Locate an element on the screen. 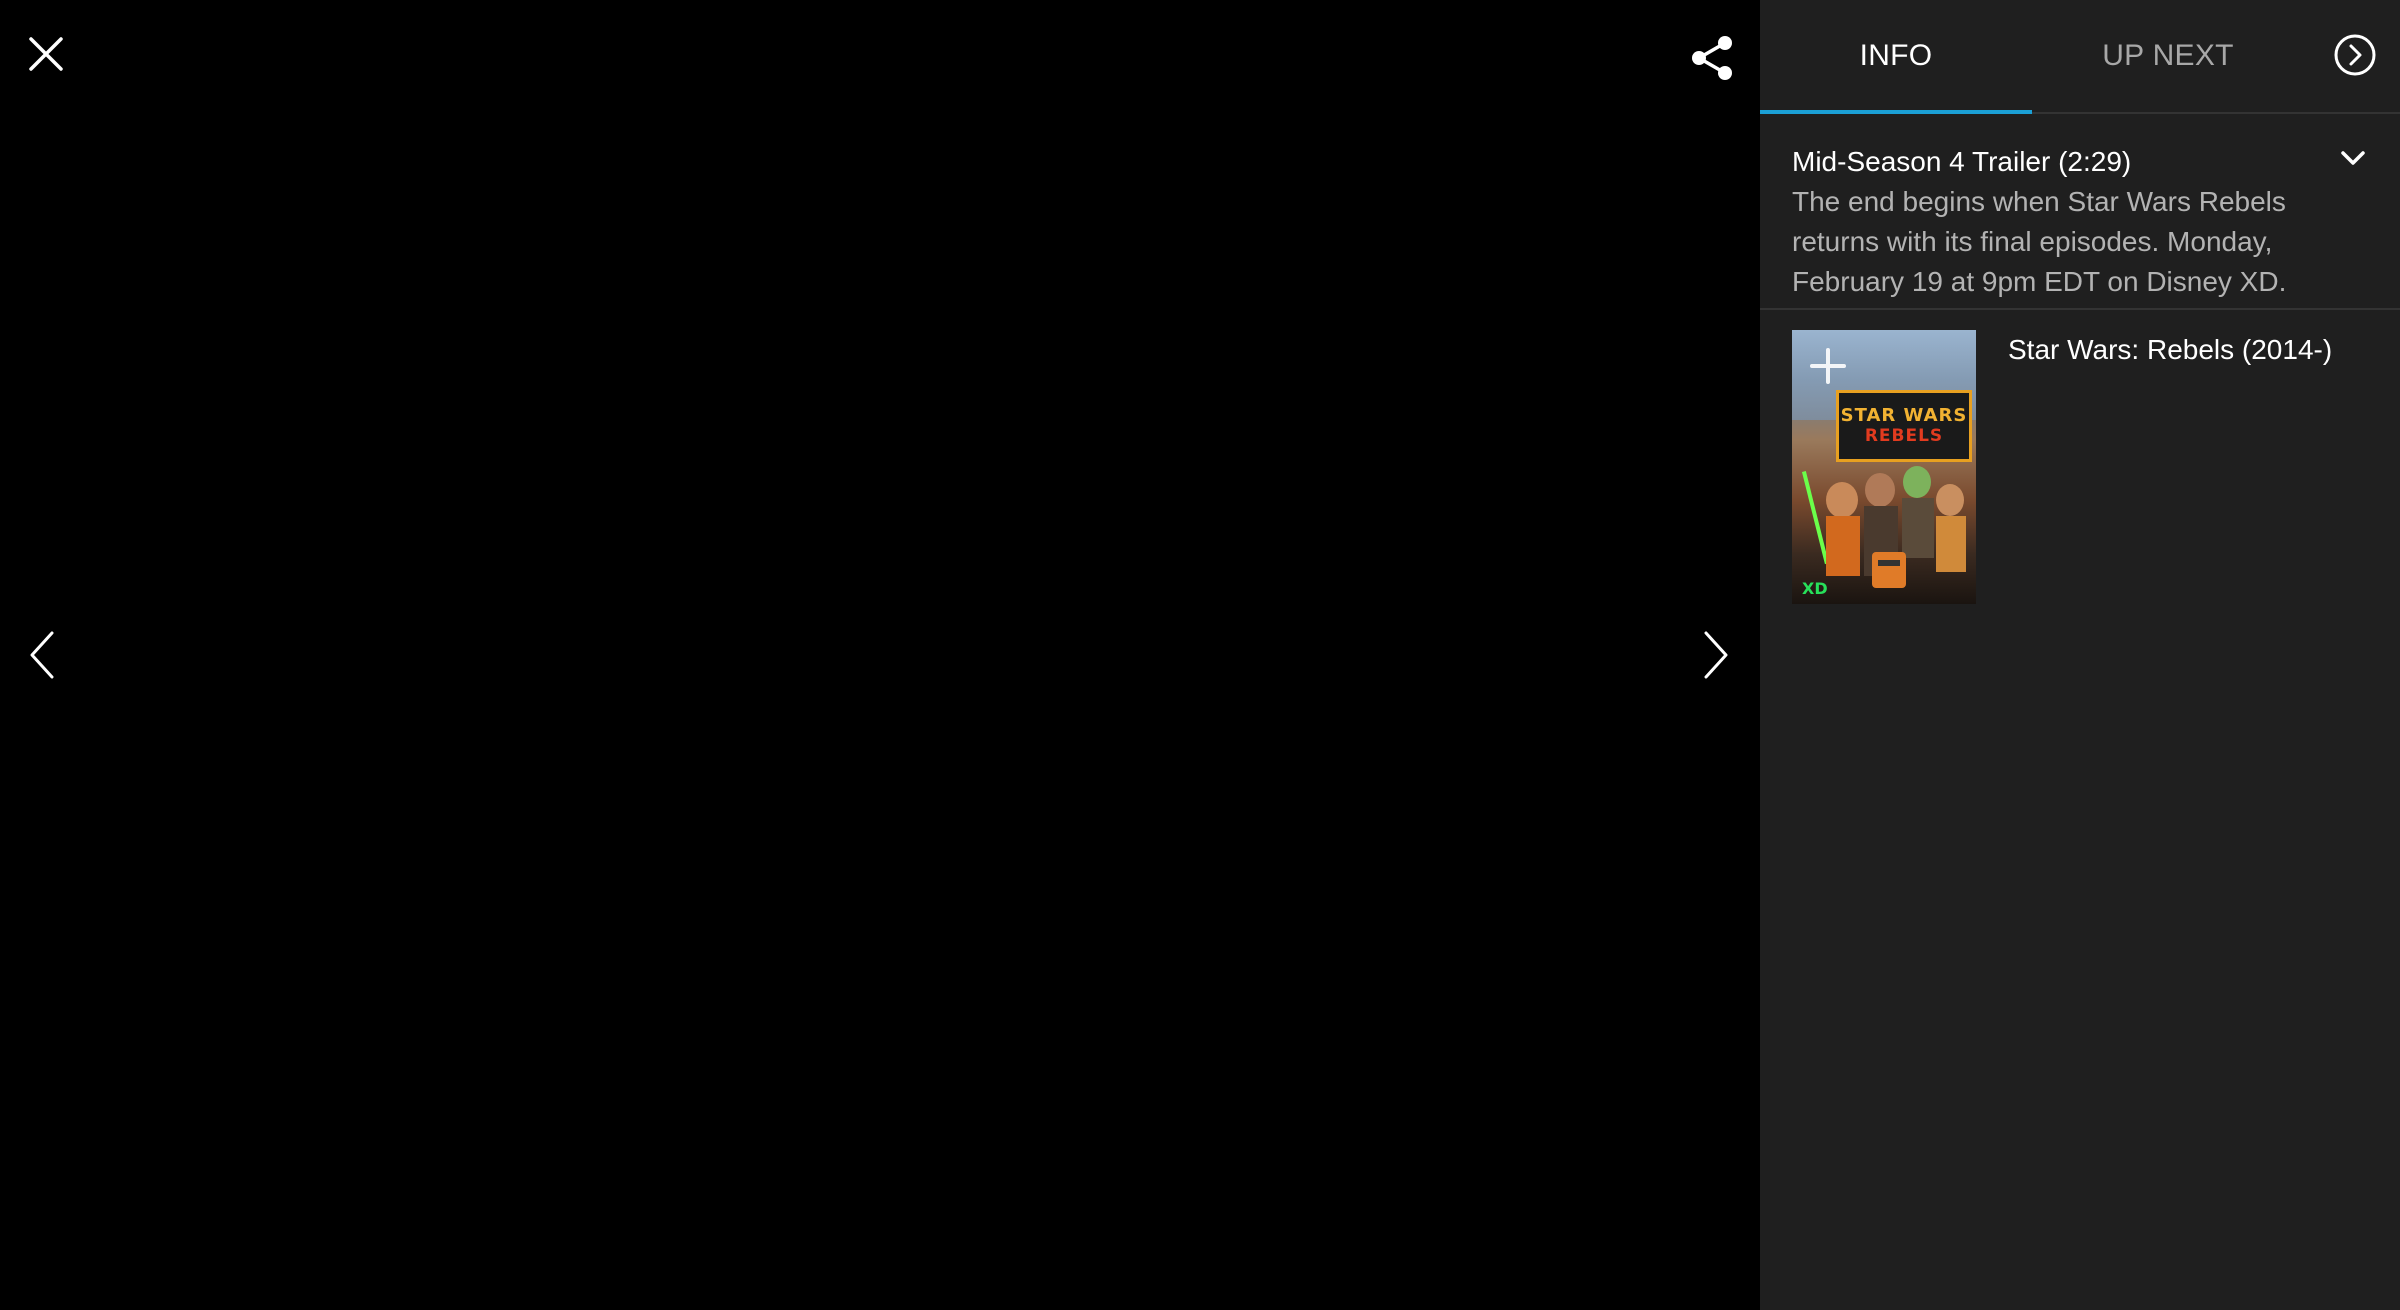 The image size is (2400, 1310). add-to-watchlist-icon is located at coordinates (1828, 366).